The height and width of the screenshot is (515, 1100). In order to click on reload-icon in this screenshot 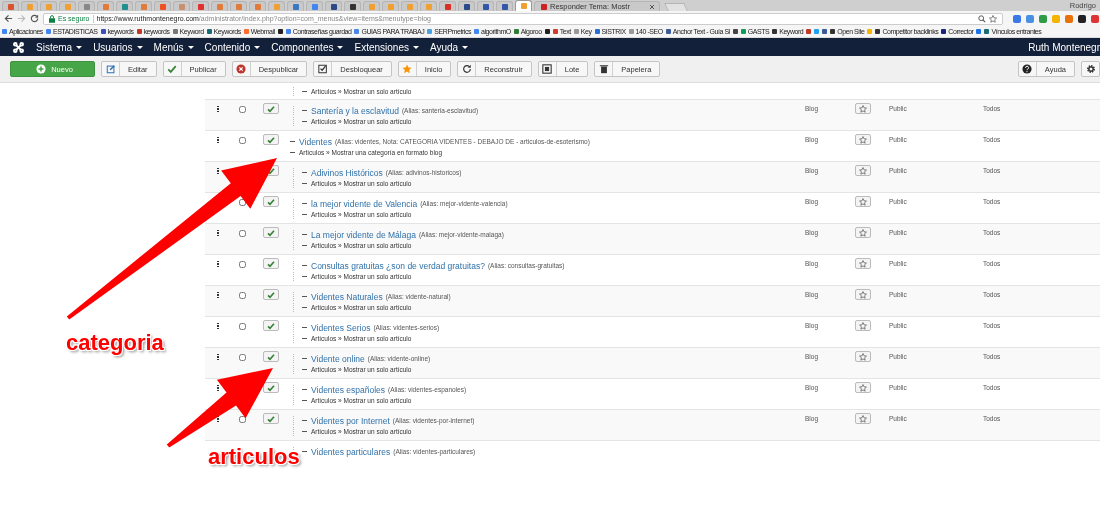, I will do `click(34, 18)`.